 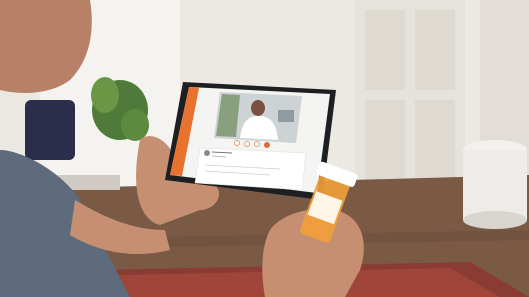 I want to click on doctor-face, so click(x=258, y=108).